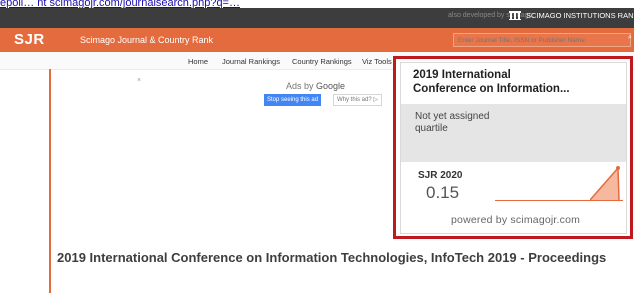  I want to click on stop-seeing-ad-button: Stop seeing this ad, so click(293, 100).